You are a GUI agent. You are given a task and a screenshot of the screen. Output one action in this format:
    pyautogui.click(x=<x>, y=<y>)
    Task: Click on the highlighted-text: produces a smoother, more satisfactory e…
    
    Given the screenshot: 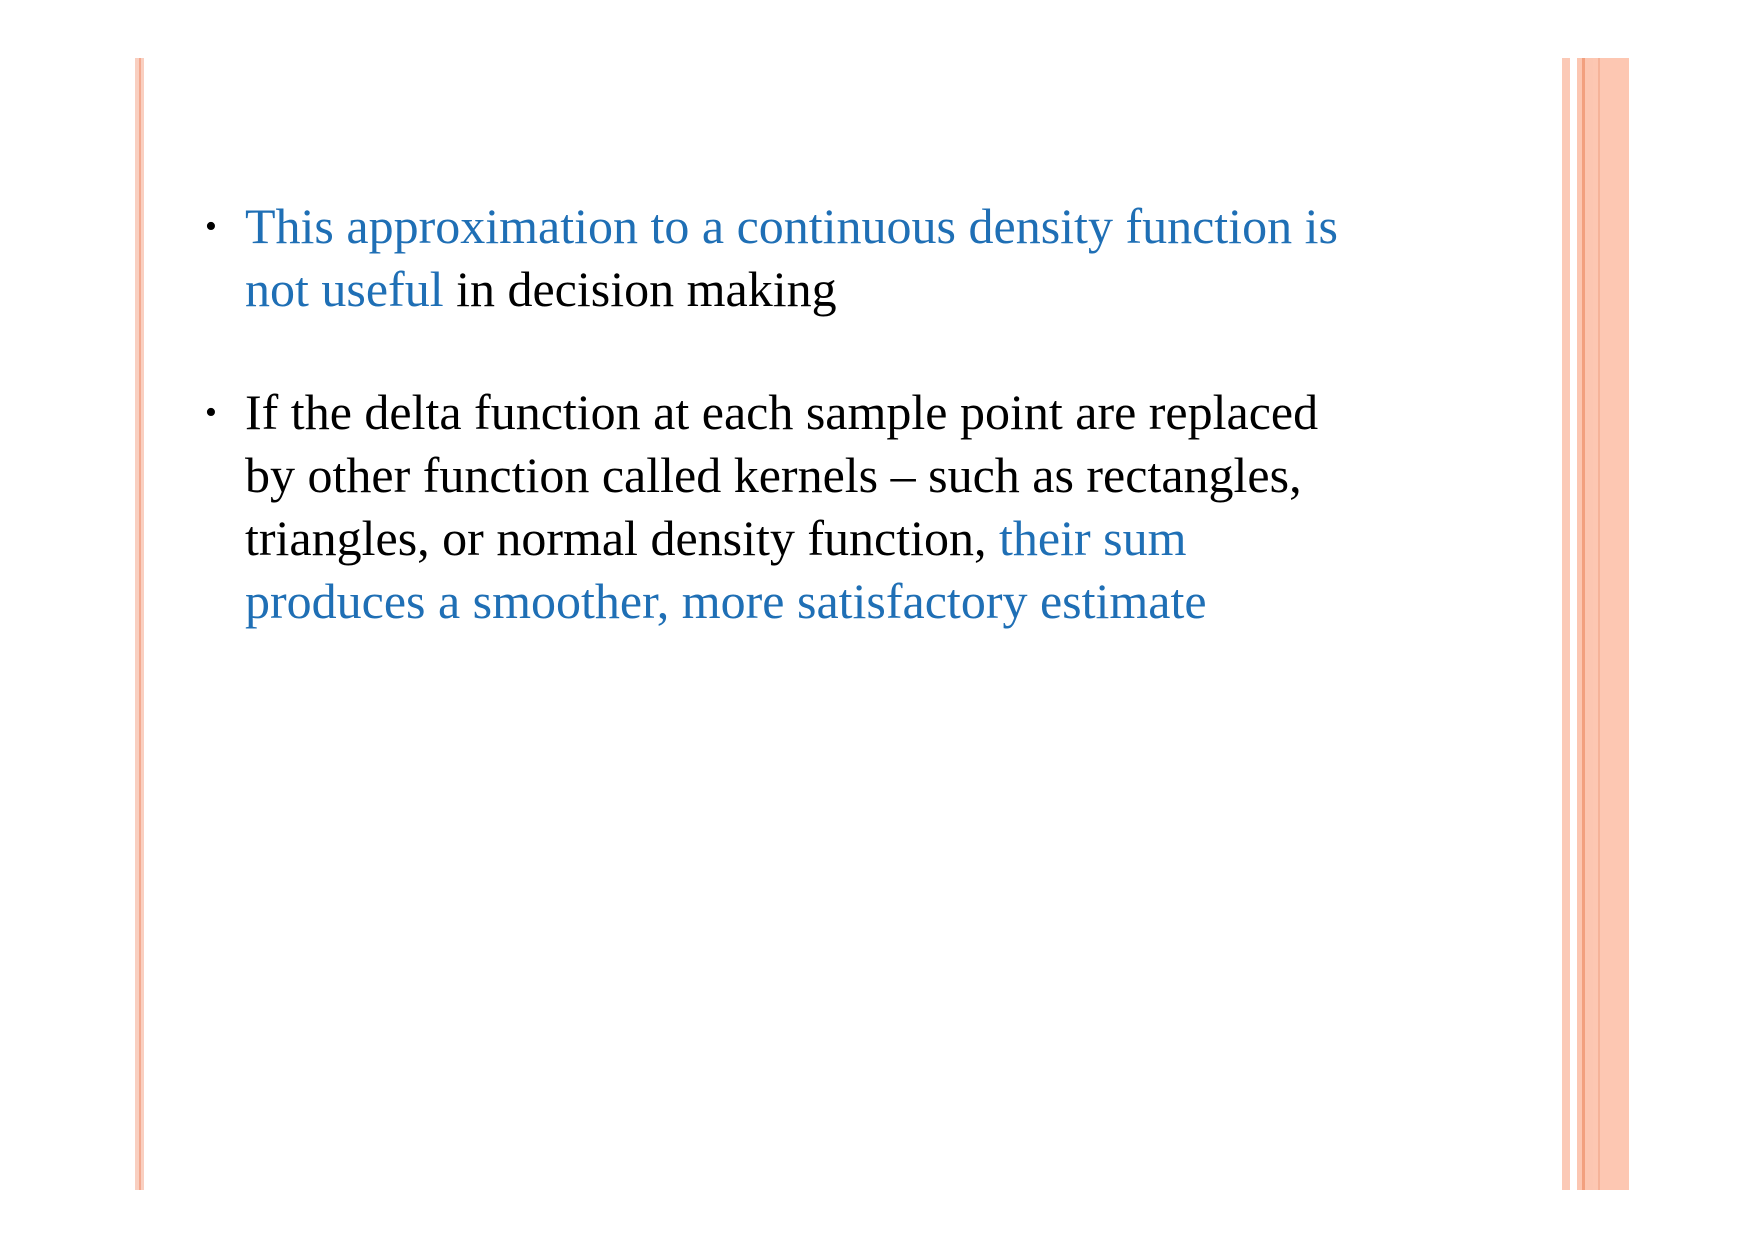 What is the action you would take?
    pyautogui.click(x=726, y=601)
    